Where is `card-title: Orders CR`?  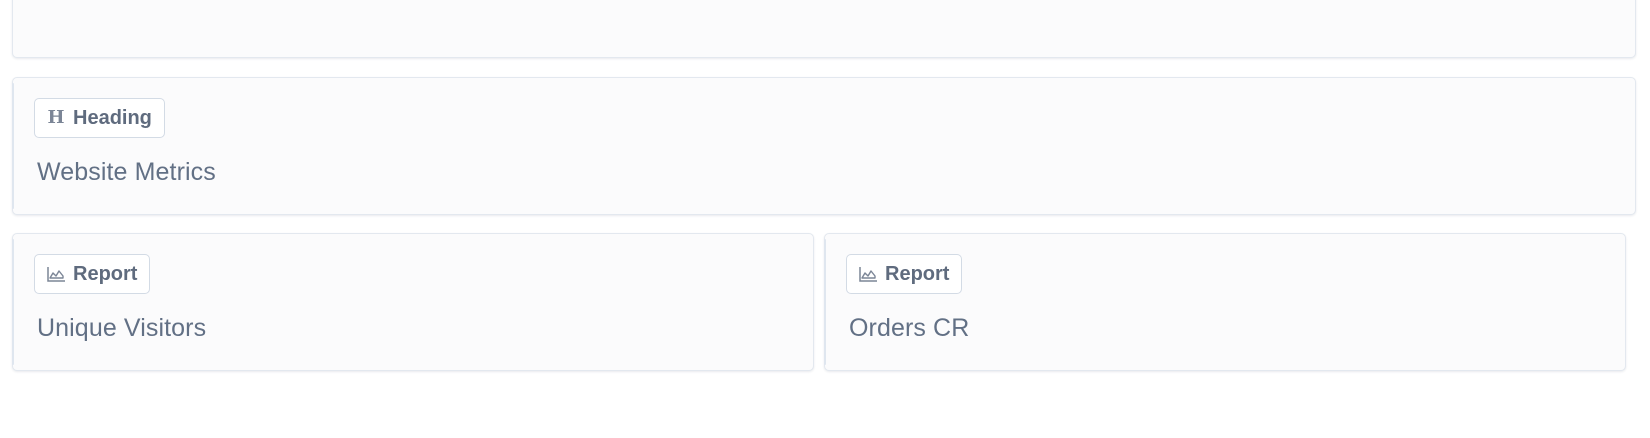
card-title: Orders CR is located at coordinates (909, 328).